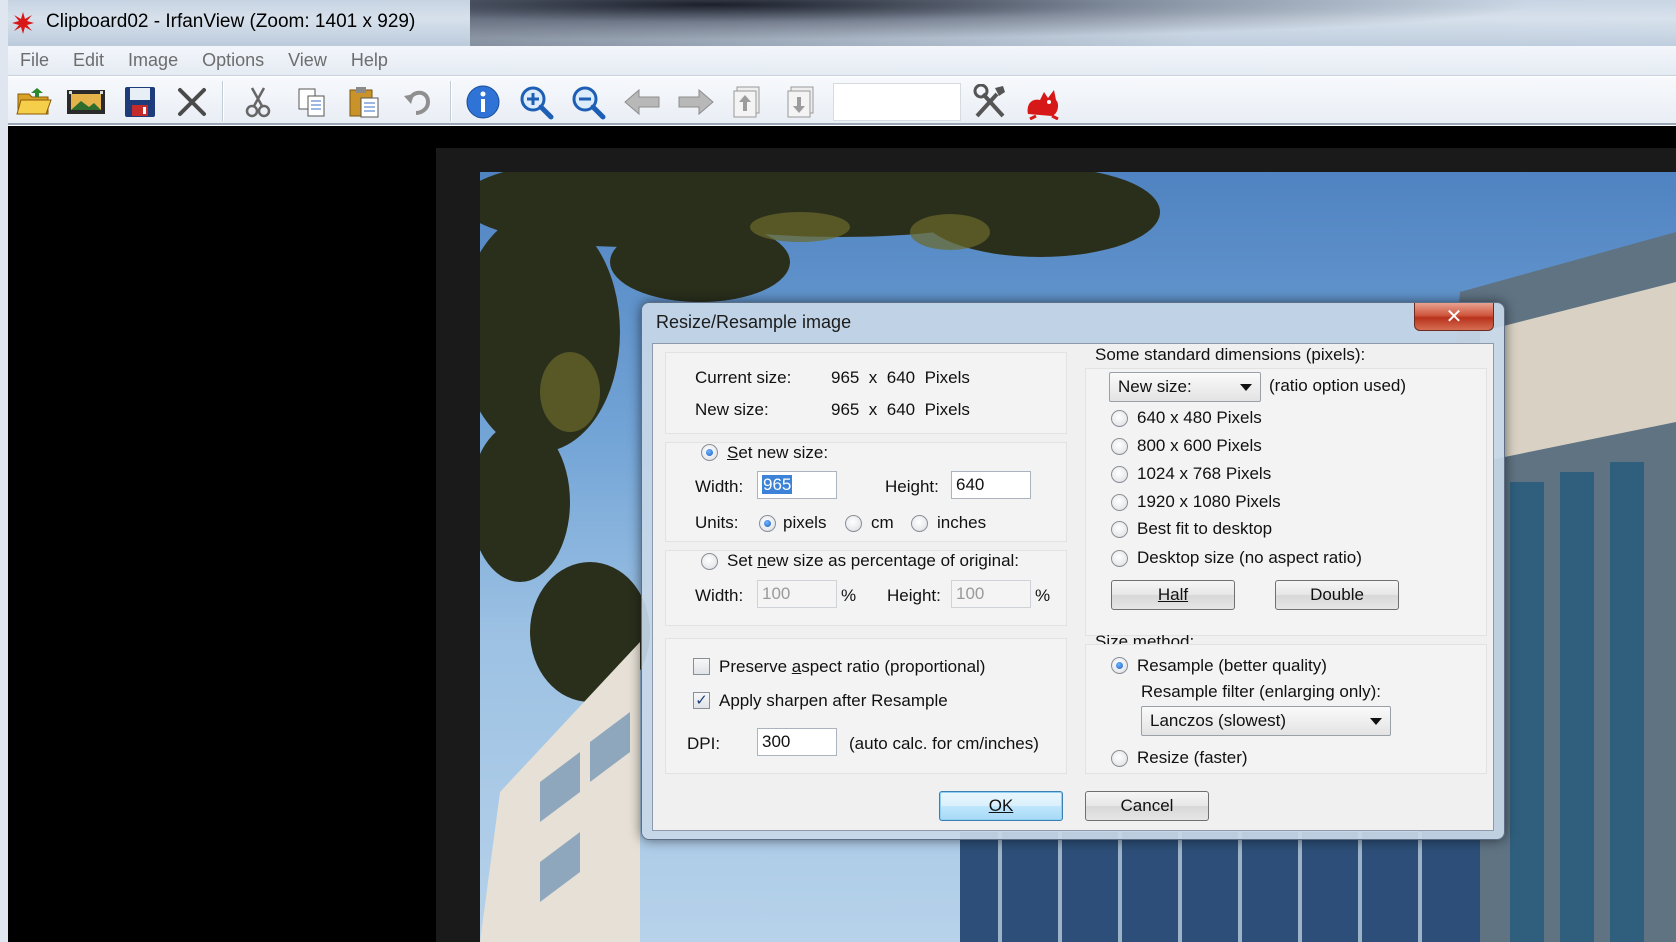 This screenshot has height=942, width=1676. What do you see at coordinates (701, 666) in the screenshot?
I see `preserve-aspect-checkbox` at bounding box center [701, 666].